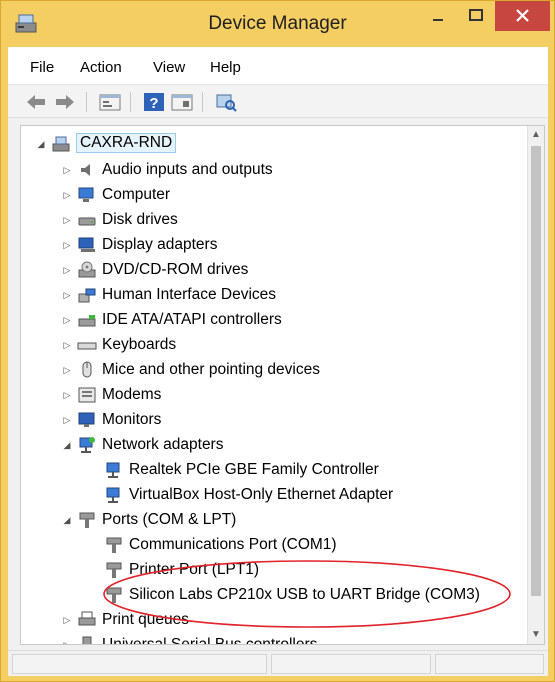 The height and width of the screenshot is (682, 555). What do you see at coordinates (522, 16) in the screenshot?
I see `close-button` at bounding box center [522, 16].